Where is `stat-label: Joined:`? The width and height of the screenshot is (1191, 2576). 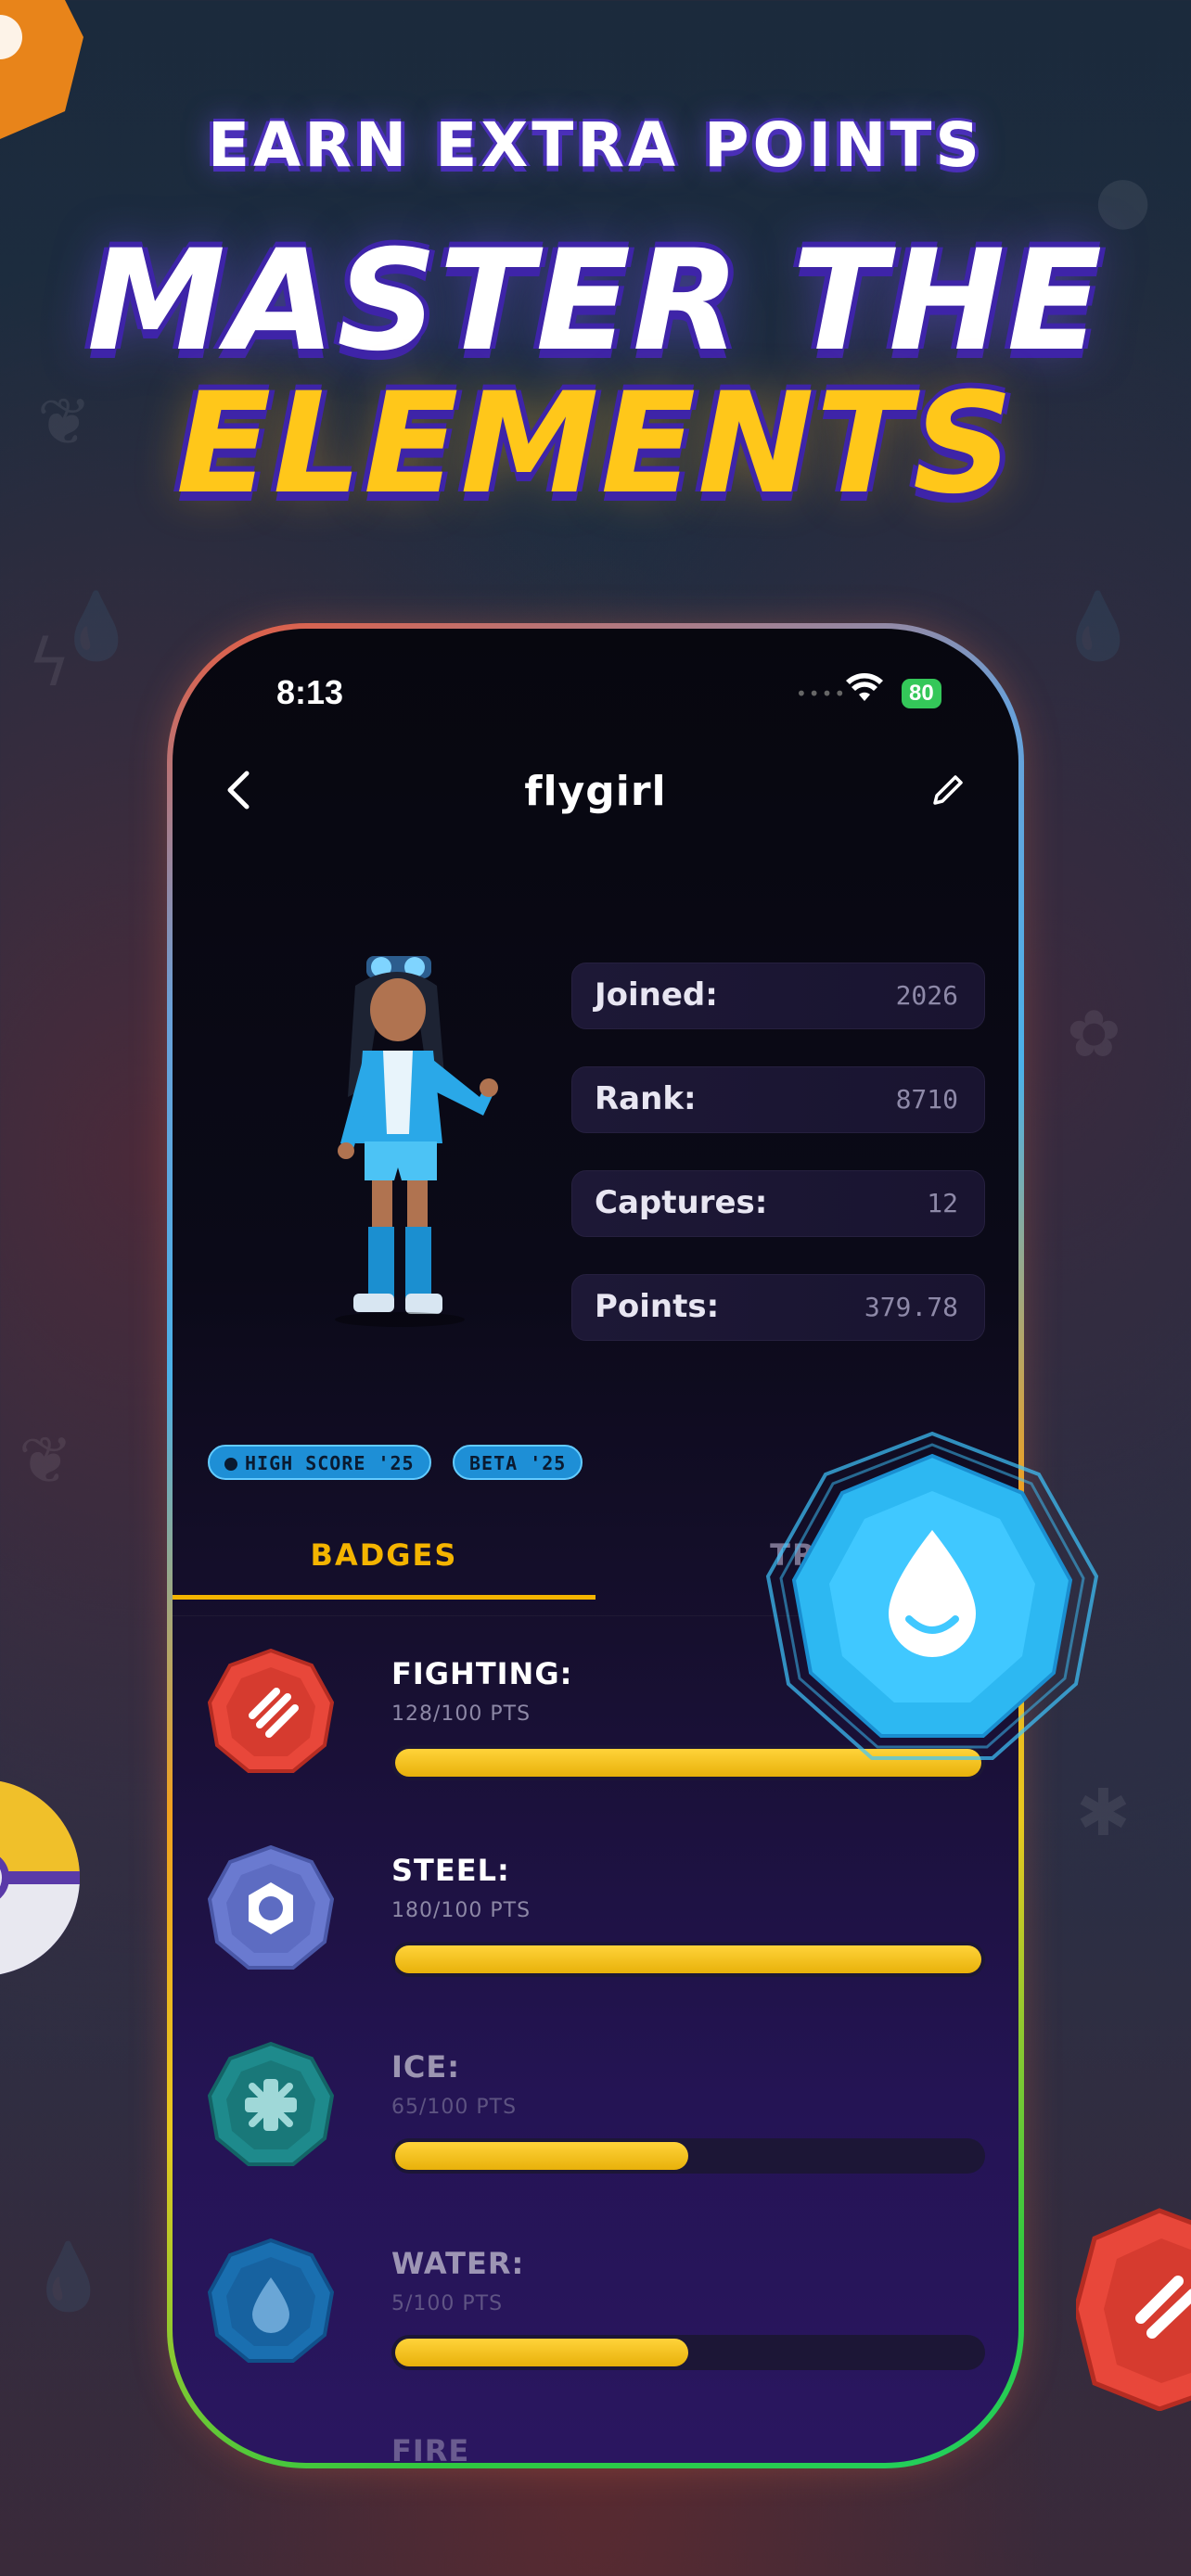
stat-label: Joined: is located at coordinates (656, 995).